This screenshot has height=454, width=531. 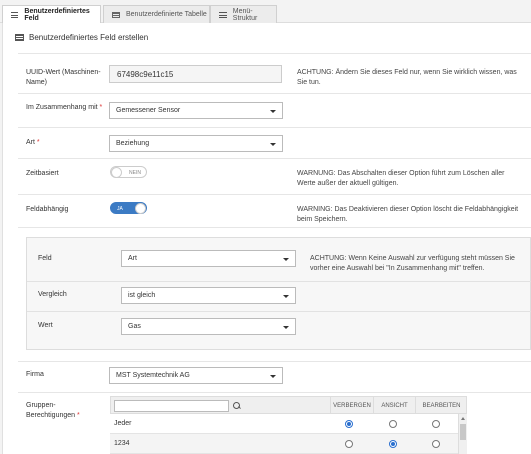 I want to click on context-value: Gemessener Sensor, so click(x=148, y=110).